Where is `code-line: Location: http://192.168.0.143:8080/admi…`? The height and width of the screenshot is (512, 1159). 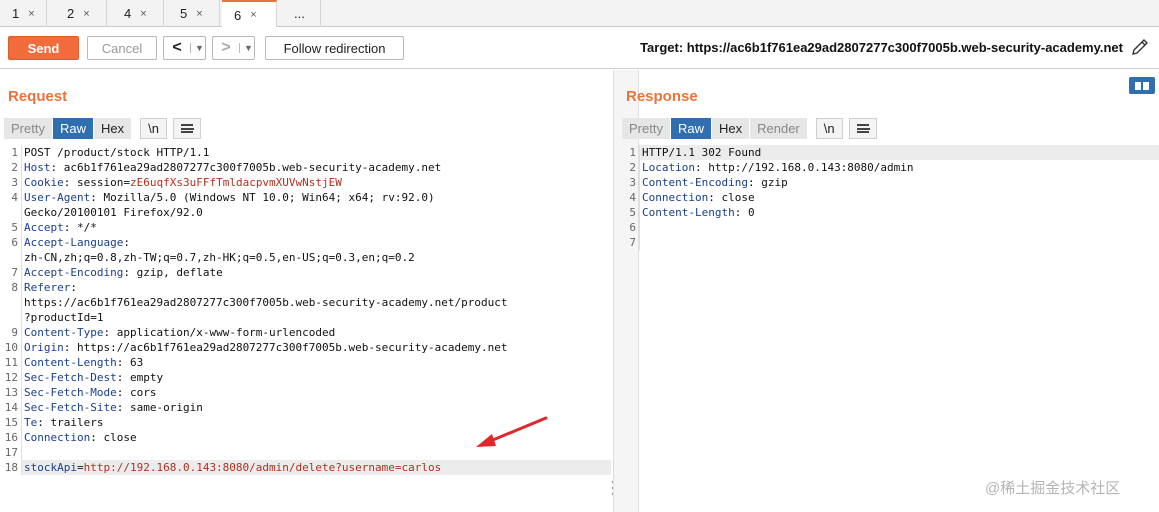 code-line: Location: http://192.168.0.143:8080/admi… is located at coordinates (778, 167).